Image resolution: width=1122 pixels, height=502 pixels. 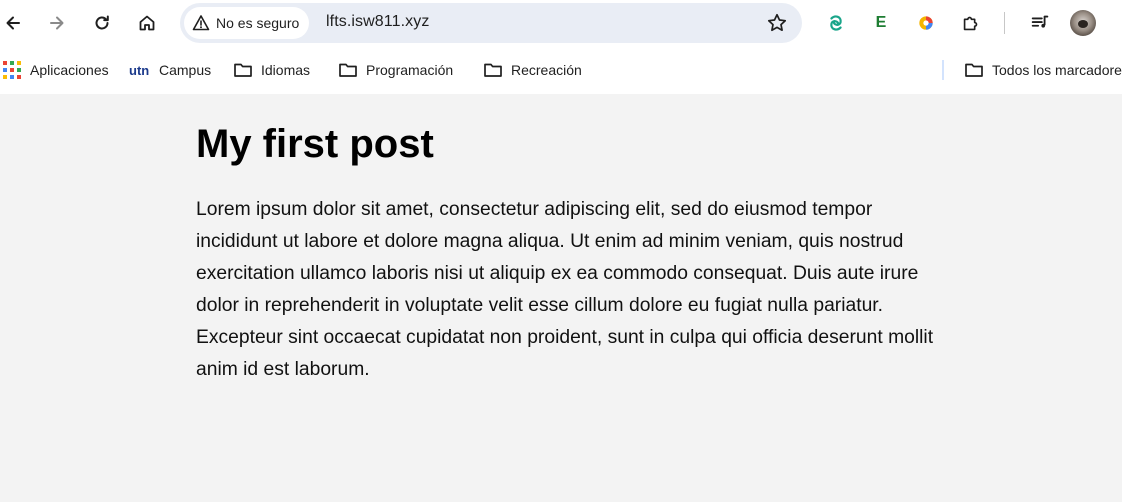 I want to click on arrow-right-icon, so click(x=57, y=23).